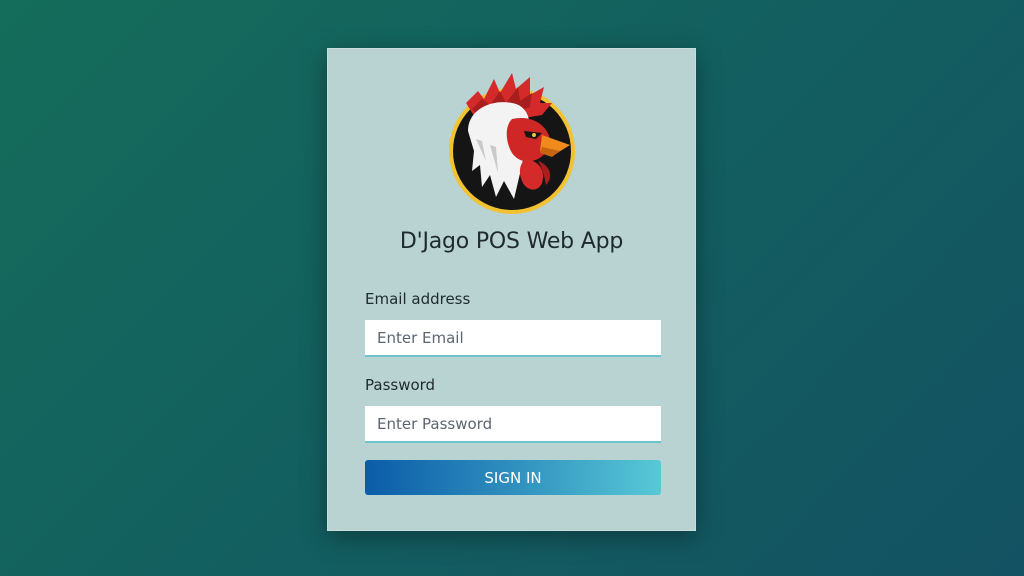 Image resolution: width=1024 pixels, height=576 pixels. What do you see at coordinates (513, 477) in the screenshot?
I see `sign-in-button: SIGN IN` at bounding box center [513, 477].